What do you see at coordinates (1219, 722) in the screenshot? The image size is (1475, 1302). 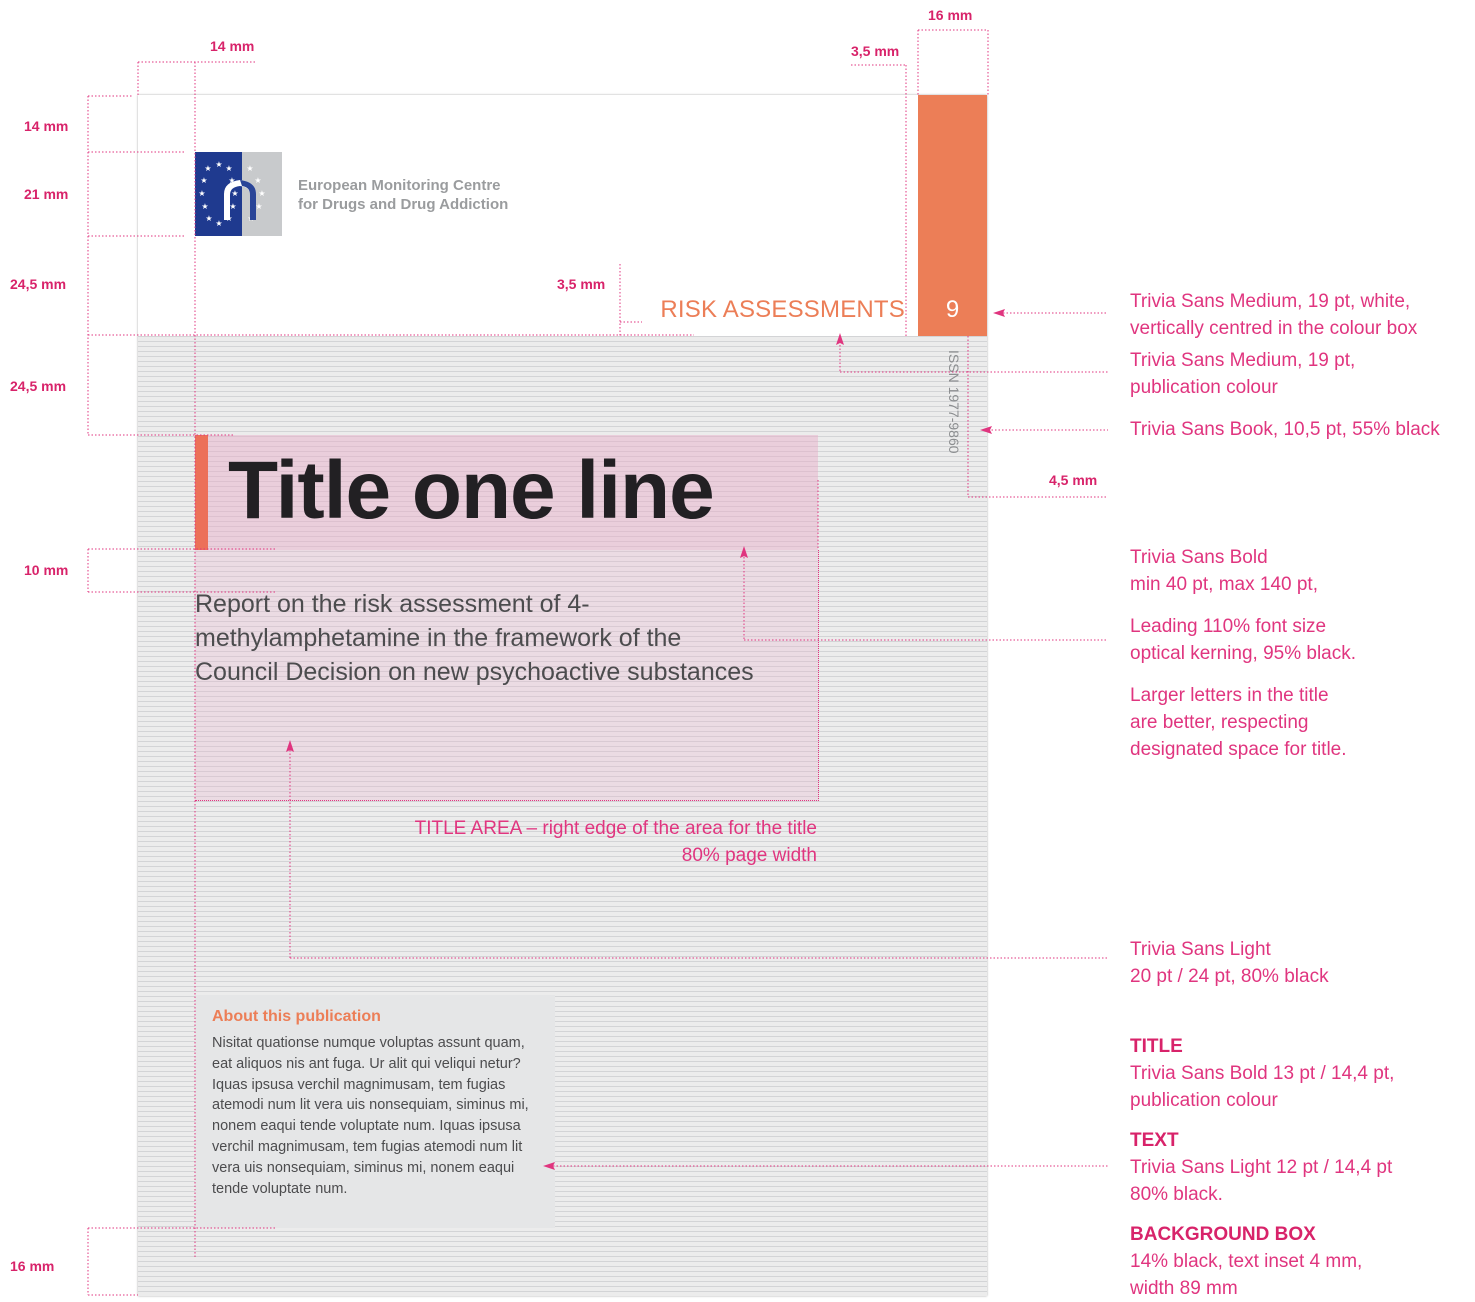 I see `annotation-line: are better, respecting` at bounding box center [1219, 722].